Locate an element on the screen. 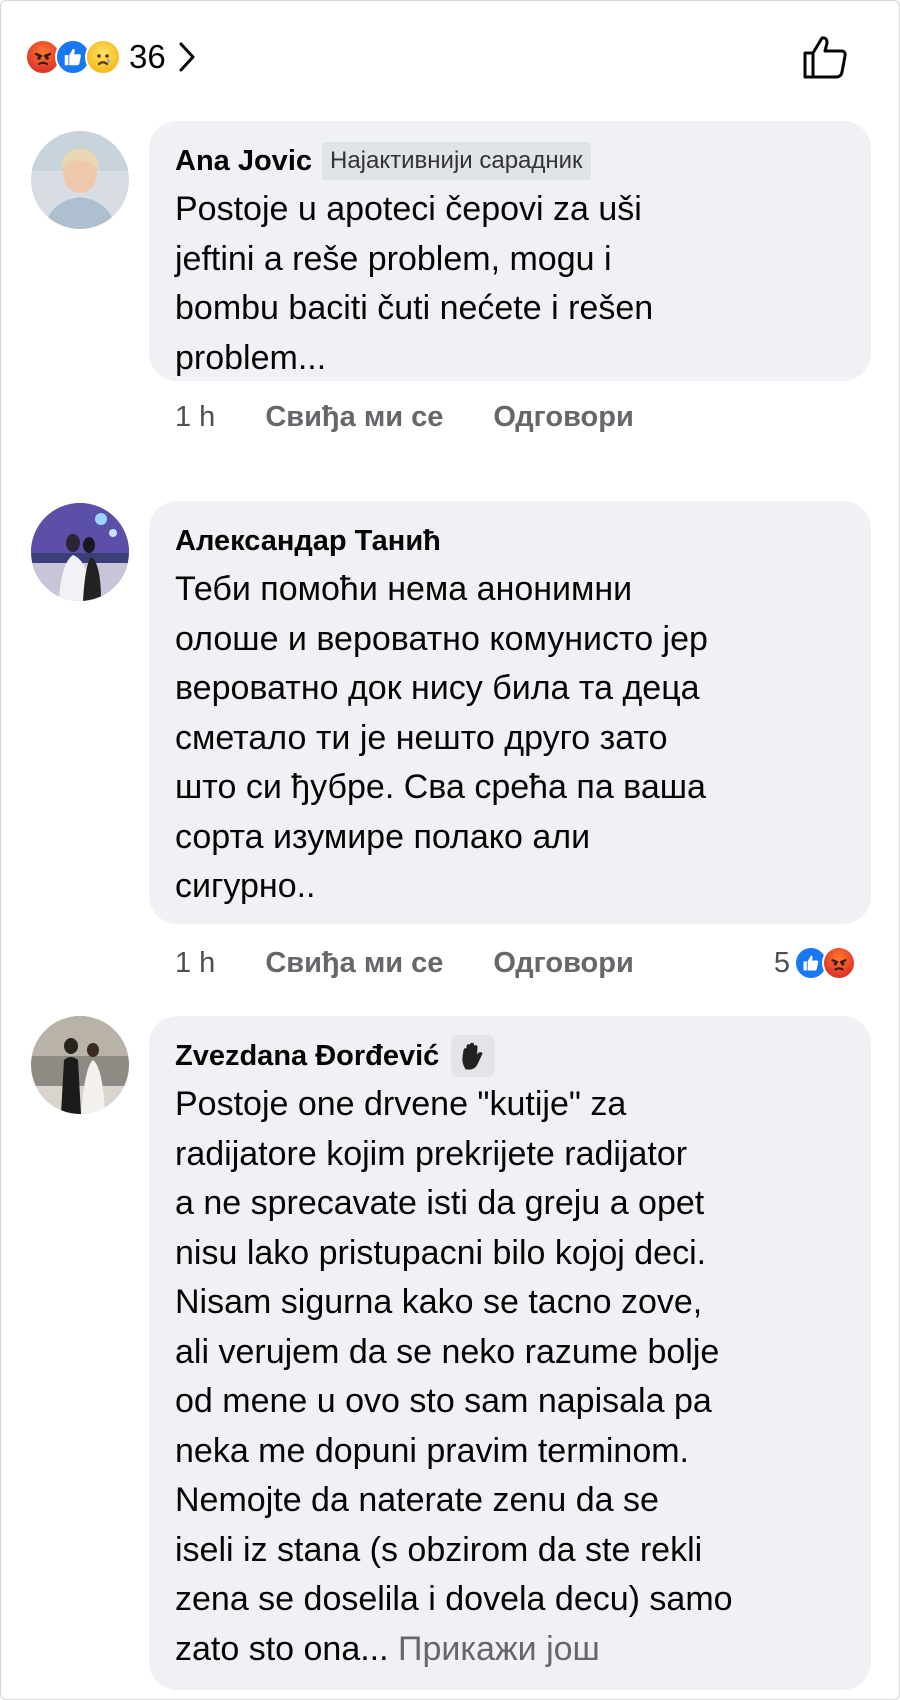 Image resolution: width=900 pixels, height=1700 pixels. waving-hand-icon is located at coordinates (473, 1056).